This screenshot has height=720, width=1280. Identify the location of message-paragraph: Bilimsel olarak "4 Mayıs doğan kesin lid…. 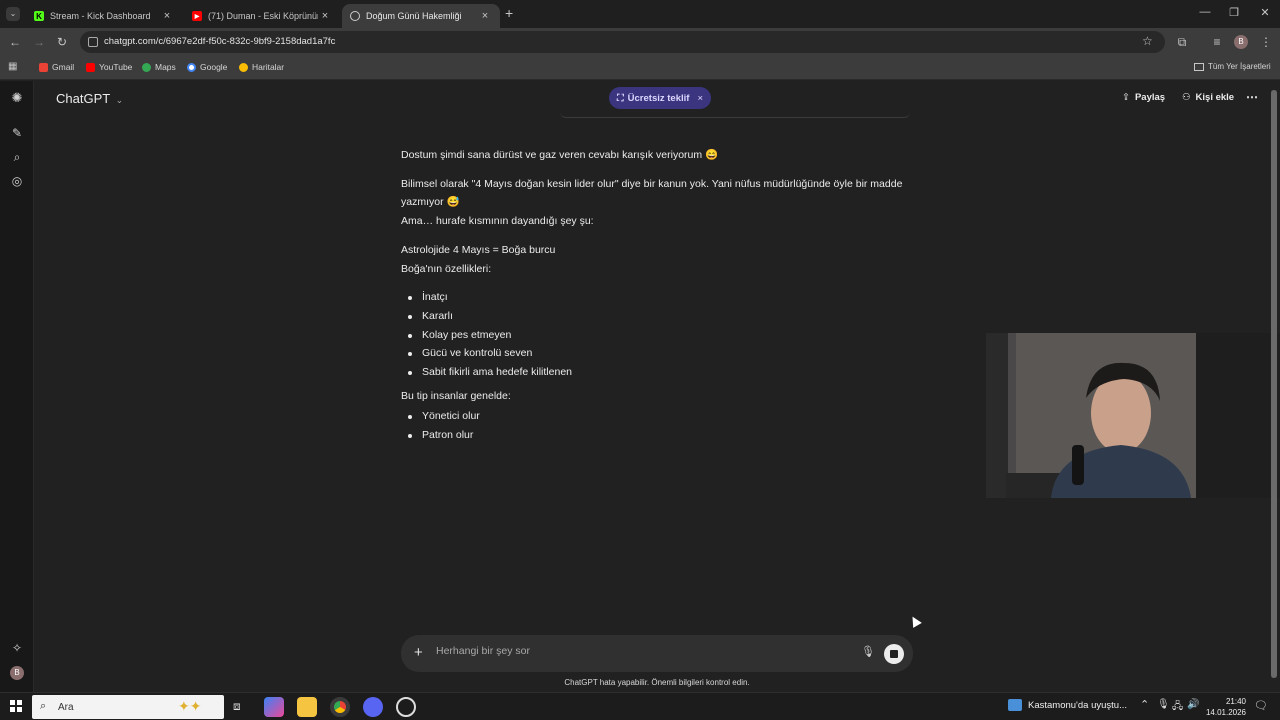
(652, 193).